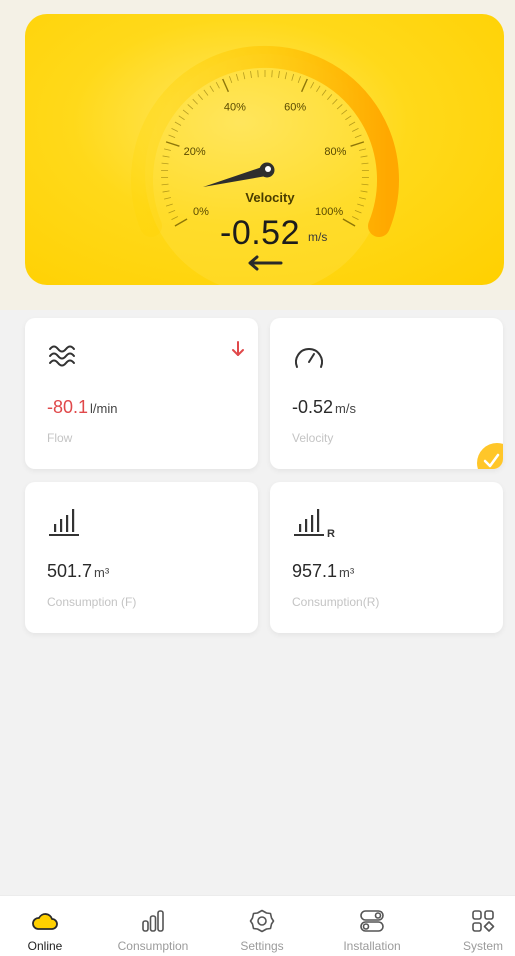 This screenshot has width=515, height=956. Describe the element at coordinates (104, 408) in the screenshot. I see `flow-unit: l/min` at that location.